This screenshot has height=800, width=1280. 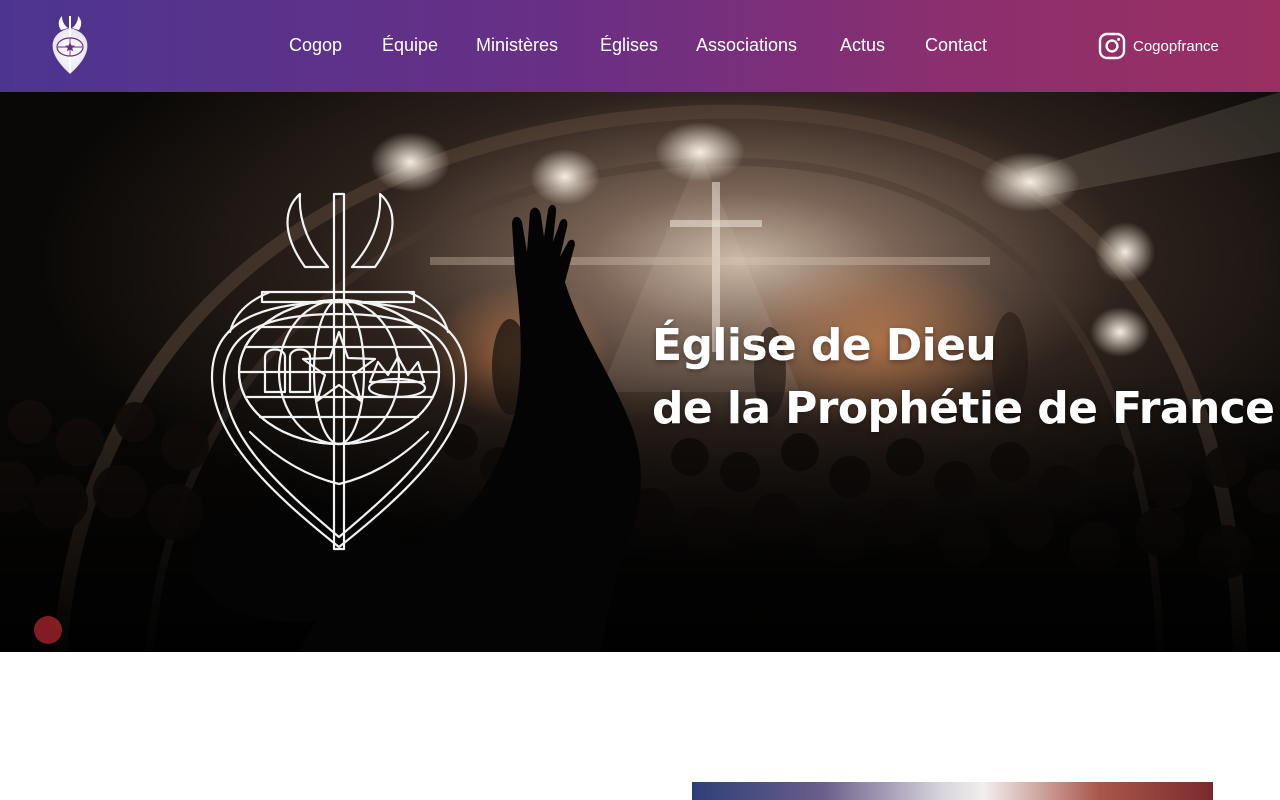 What do you see at coordinates (746, 45) in the screenshot?
I see `nav-associations: Associations` at bounding box center [746, 45].